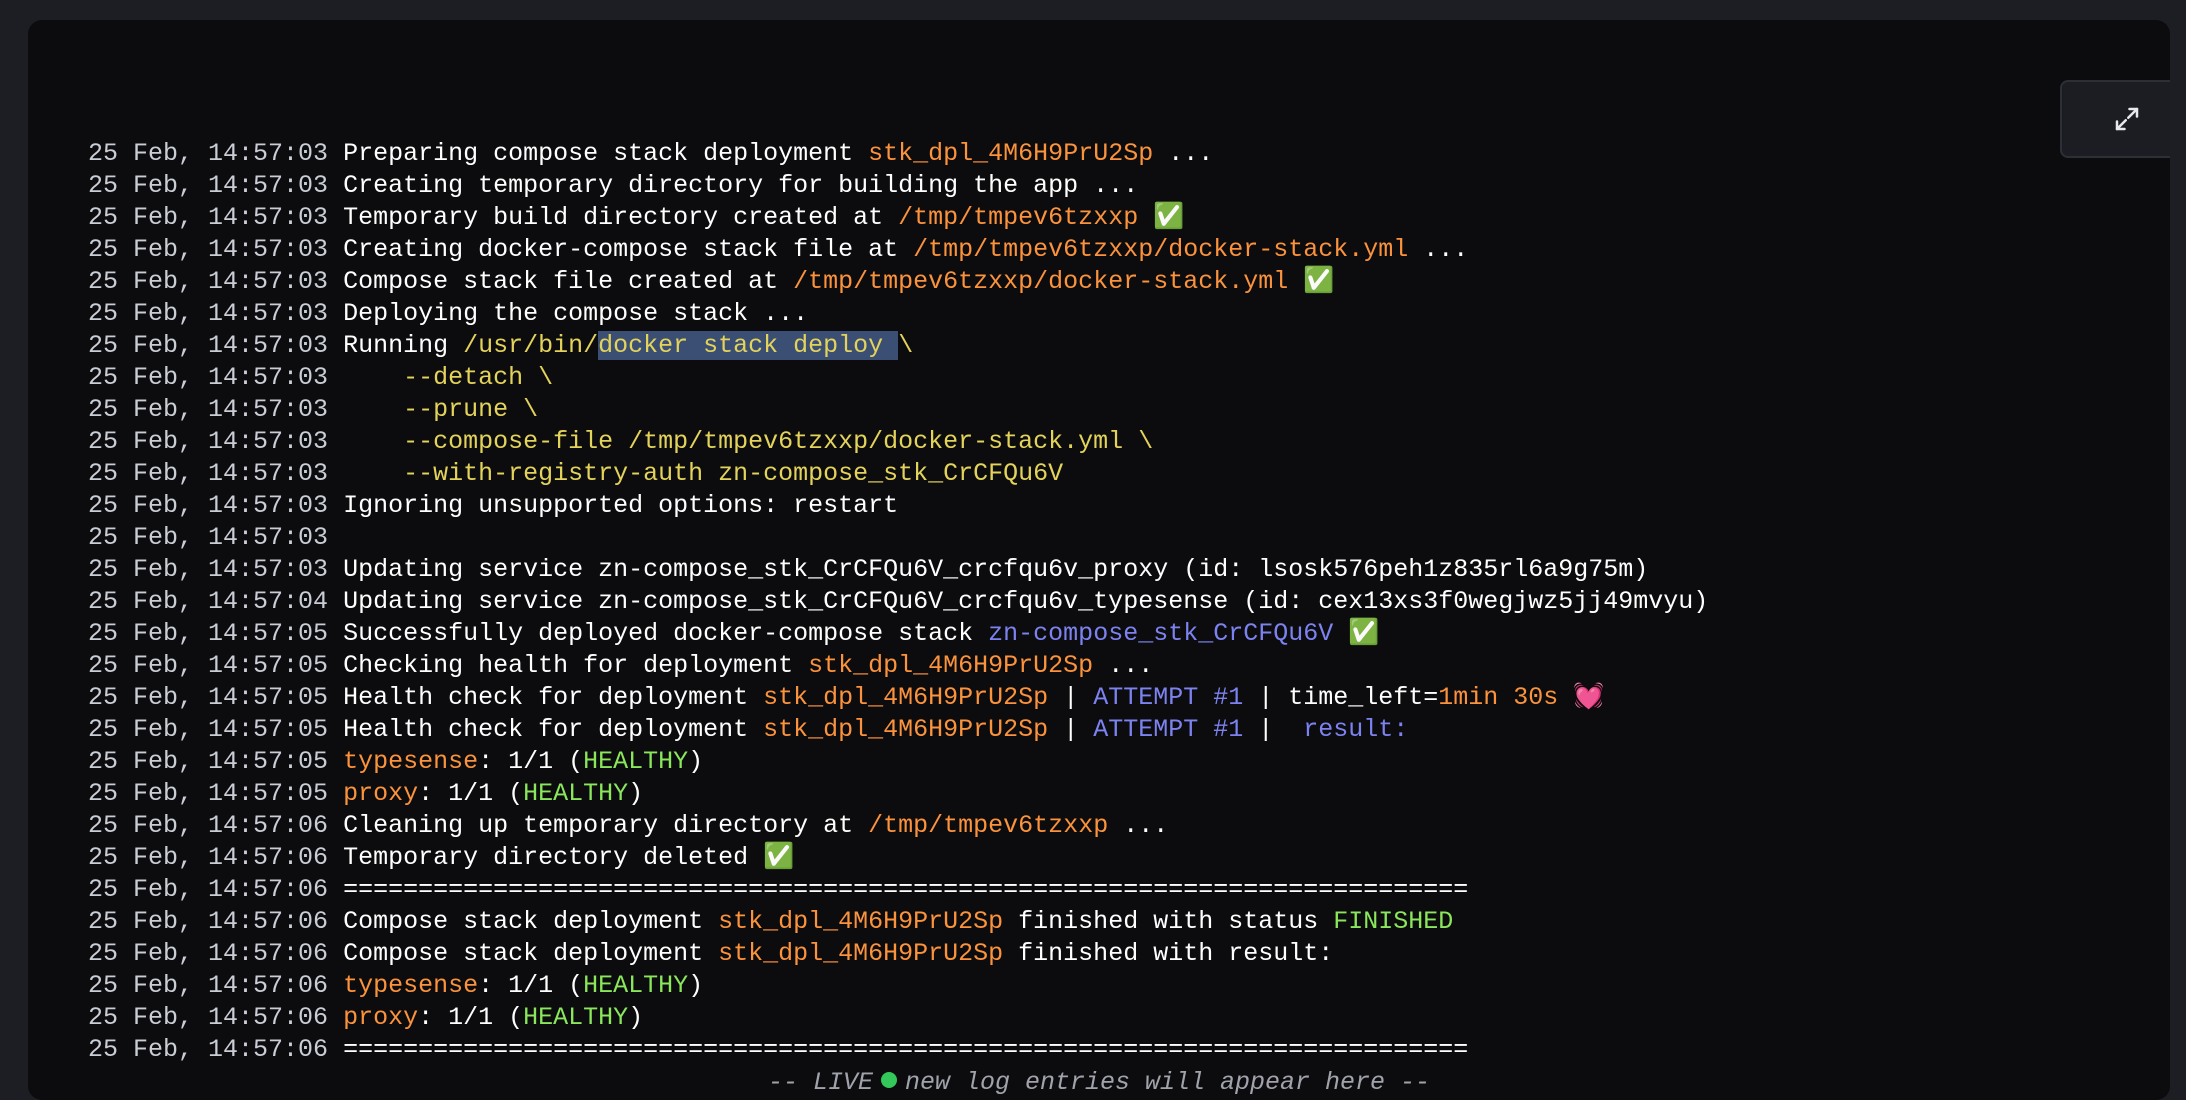 The height and width of the screenshot is (1100, 2186). Describe the element at coordinates (531, 345) in the screenshot. I see `log-text: /usr/bin/` at that location.